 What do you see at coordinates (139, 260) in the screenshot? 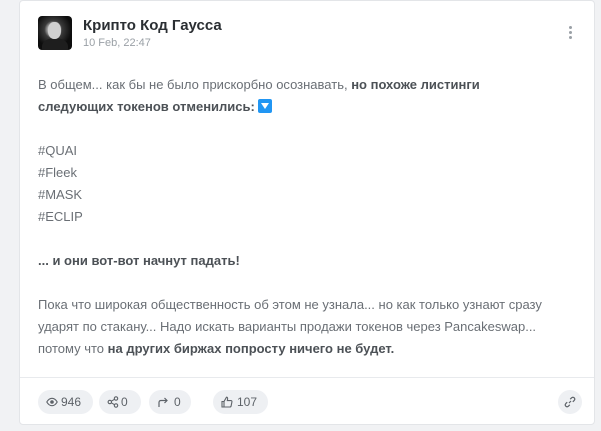
I see `warning-bold-text: ... и они вот-вот начнут падать!` at bounding box center [139, 260].